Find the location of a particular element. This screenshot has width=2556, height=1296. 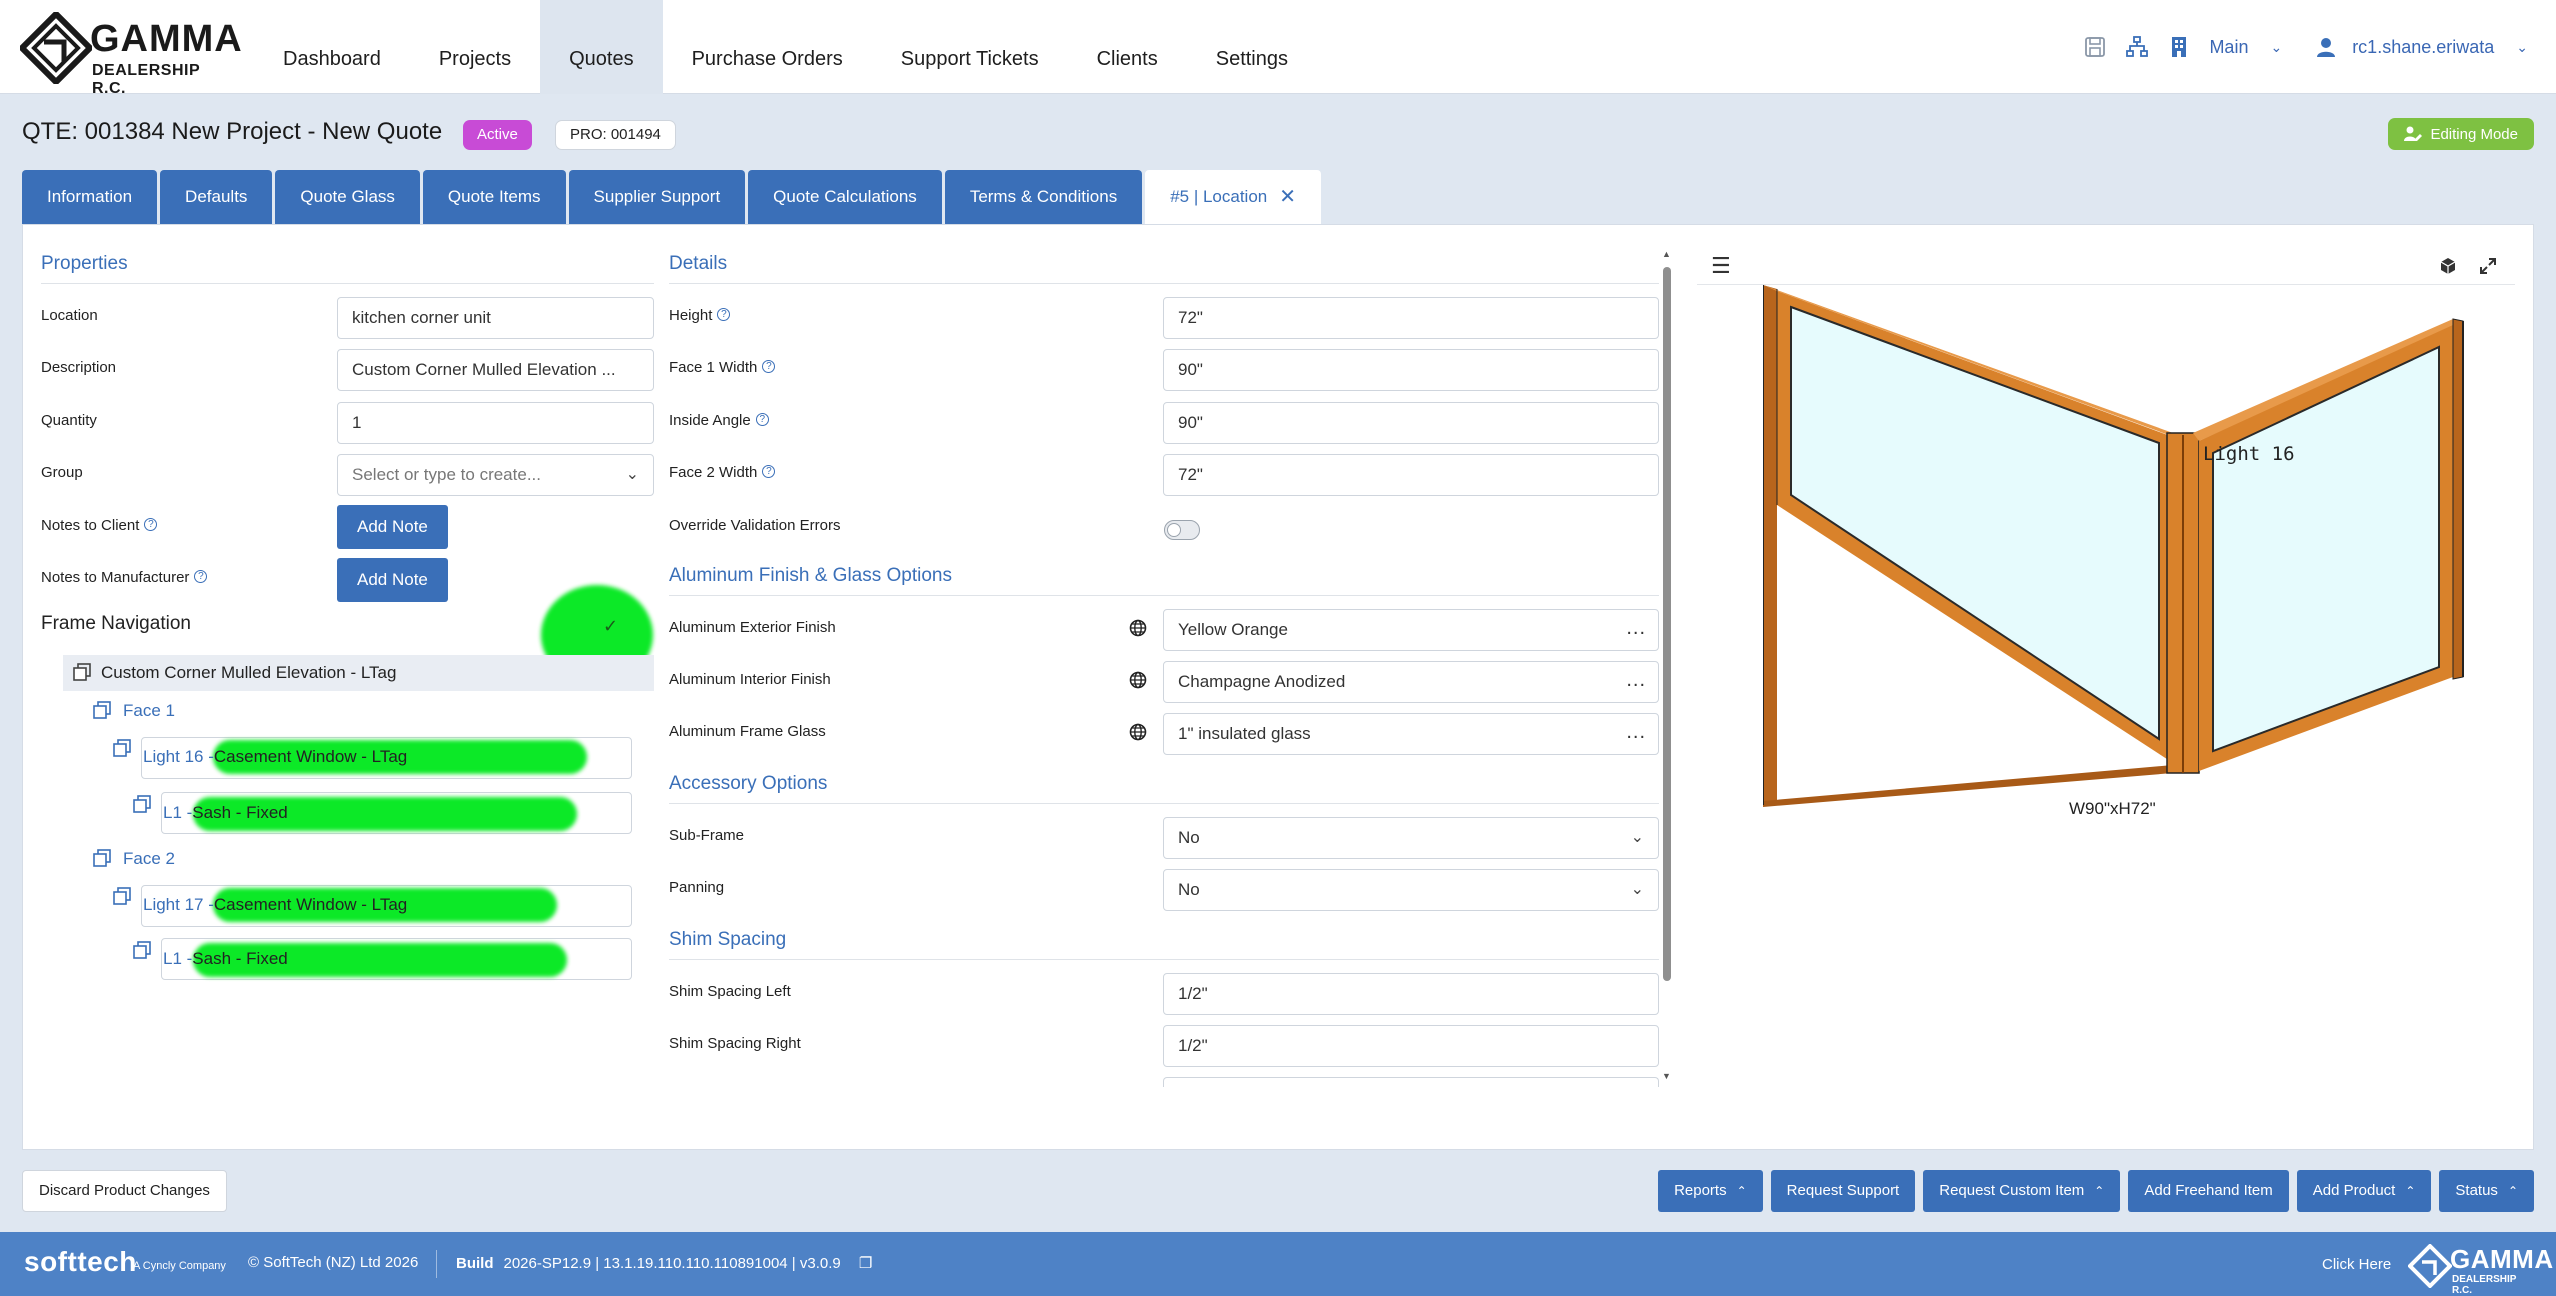

tab-quote-items: Quote Items is located at coordinates (494, 197).